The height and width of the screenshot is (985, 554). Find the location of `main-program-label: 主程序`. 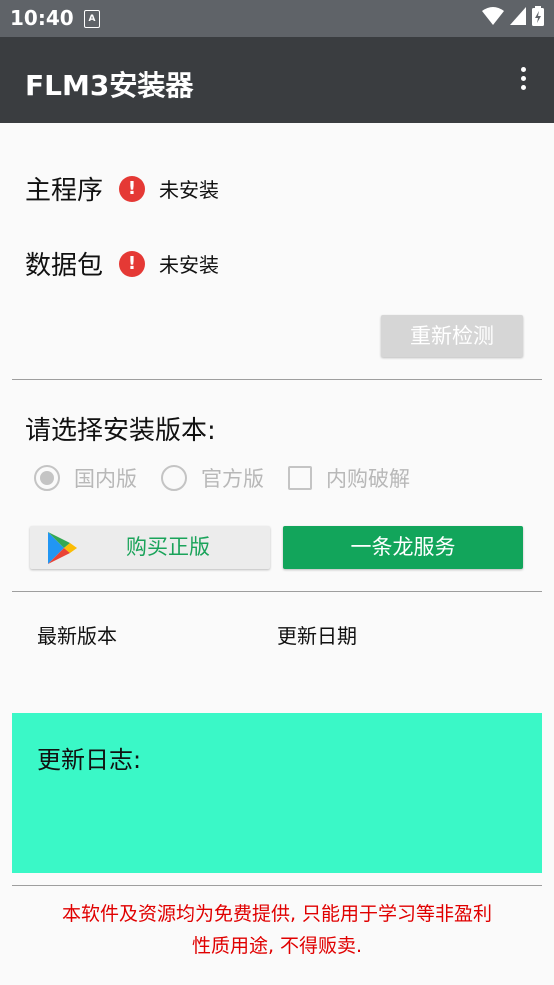

main-program-label: 主程序 is located at coordinates (64, 191).